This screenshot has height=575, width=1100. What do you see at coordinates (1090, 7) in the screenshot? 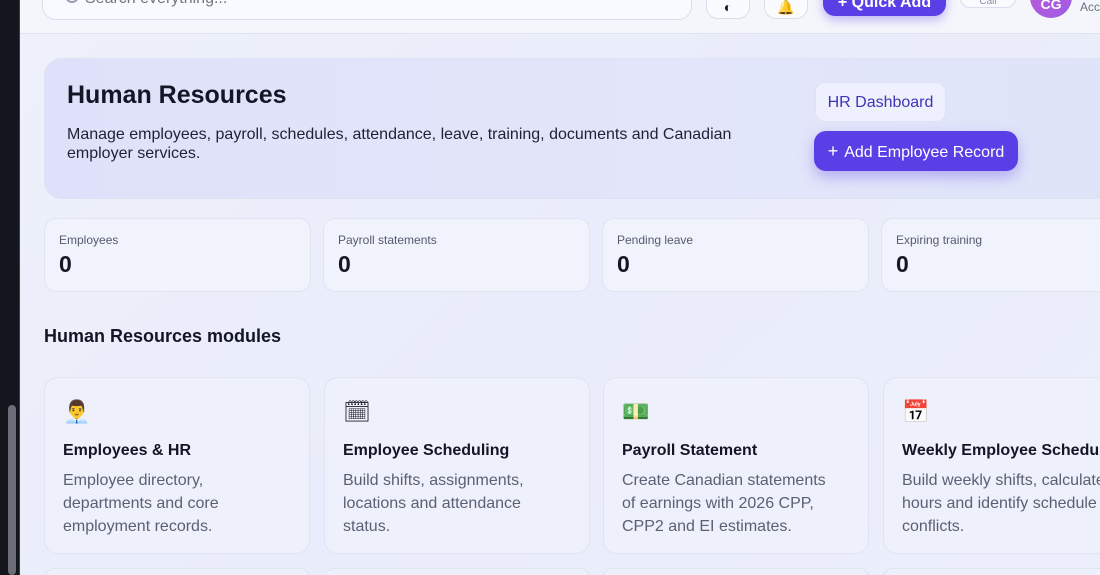
I see `account-label: Acc` at bounding box center [1090, 7].